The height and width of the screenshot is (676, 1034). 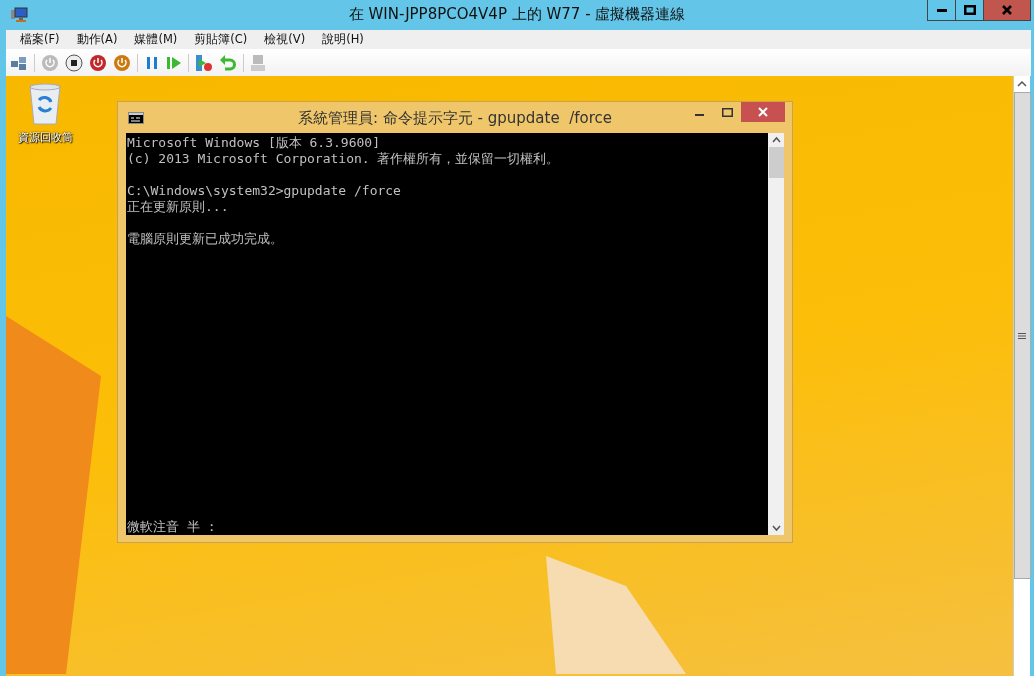 What do you see at coordinates (152, 62) in the screenshot?
I see `pause-icon` at bounding box center [152, 62].